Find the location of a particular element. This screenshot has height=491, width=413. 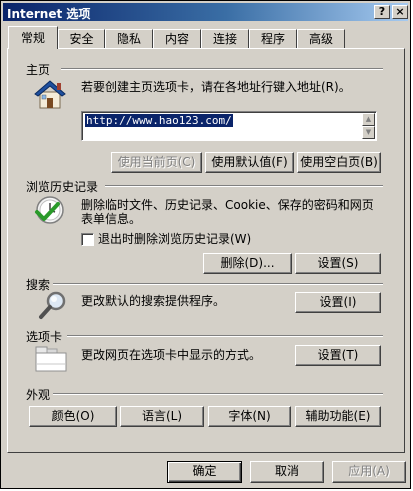

delete-on-exit-label: 退出时删除浏览历史记录(W) is located at coordinates (175, 239).